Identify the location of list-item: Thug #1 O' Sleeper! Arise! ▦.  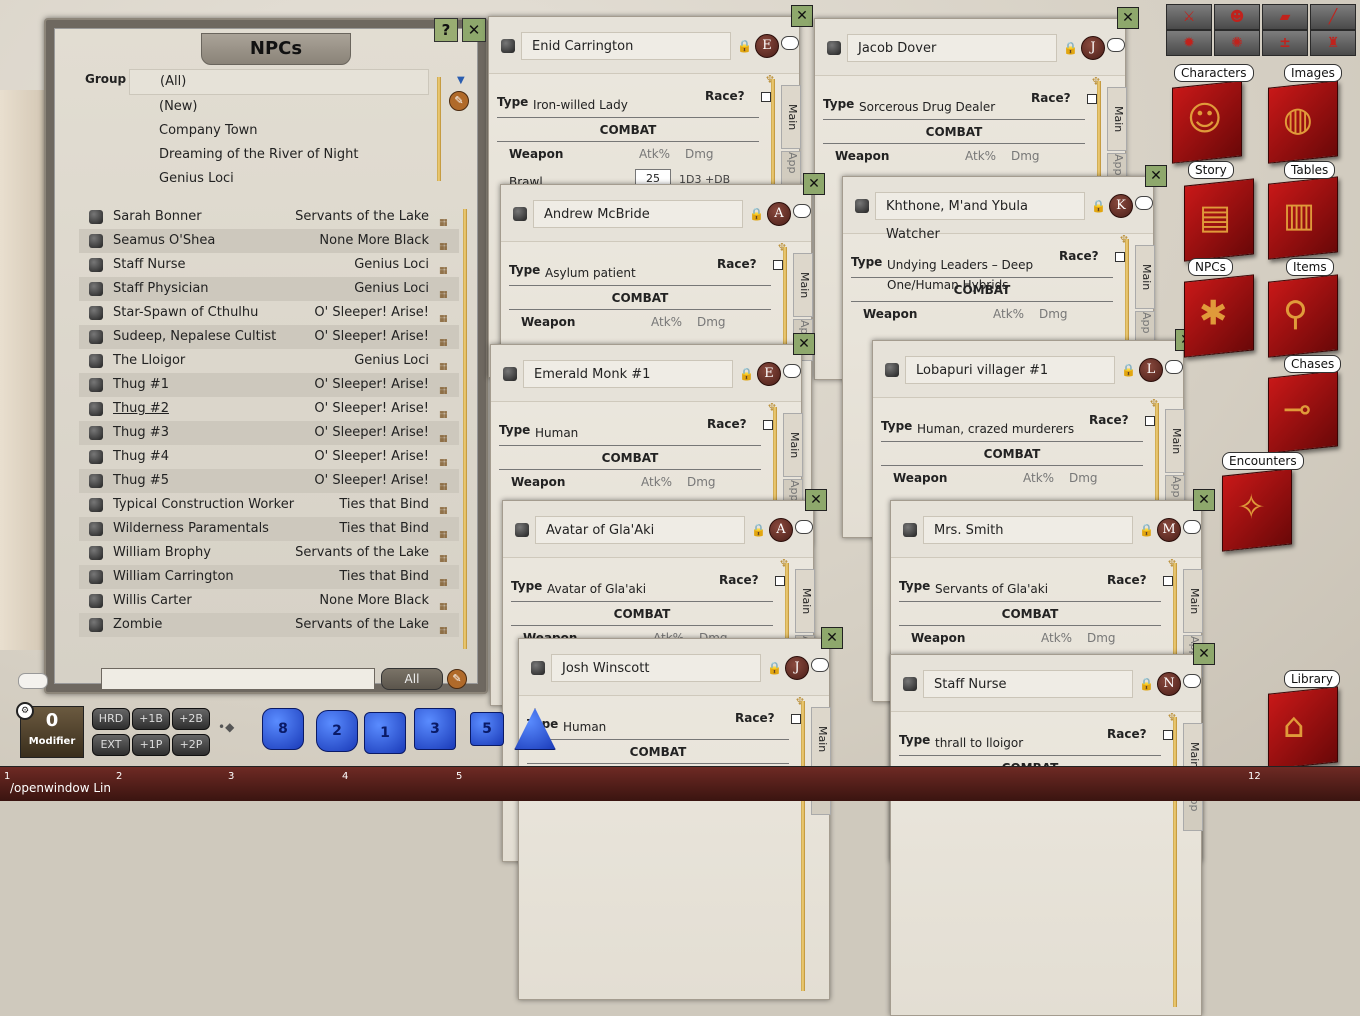
(269, 385).